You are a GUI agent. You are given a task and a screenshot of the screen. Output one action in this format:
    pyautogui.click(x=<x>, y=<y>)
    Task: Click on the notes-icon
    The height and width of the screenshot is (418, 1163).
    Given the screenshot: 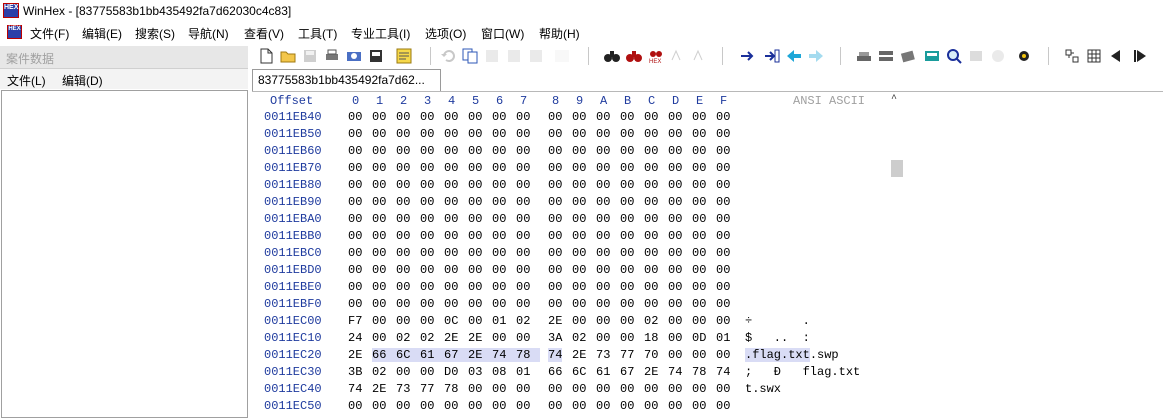 What is the action you would take?
    pyautogui.click(x=404, y=56)
    